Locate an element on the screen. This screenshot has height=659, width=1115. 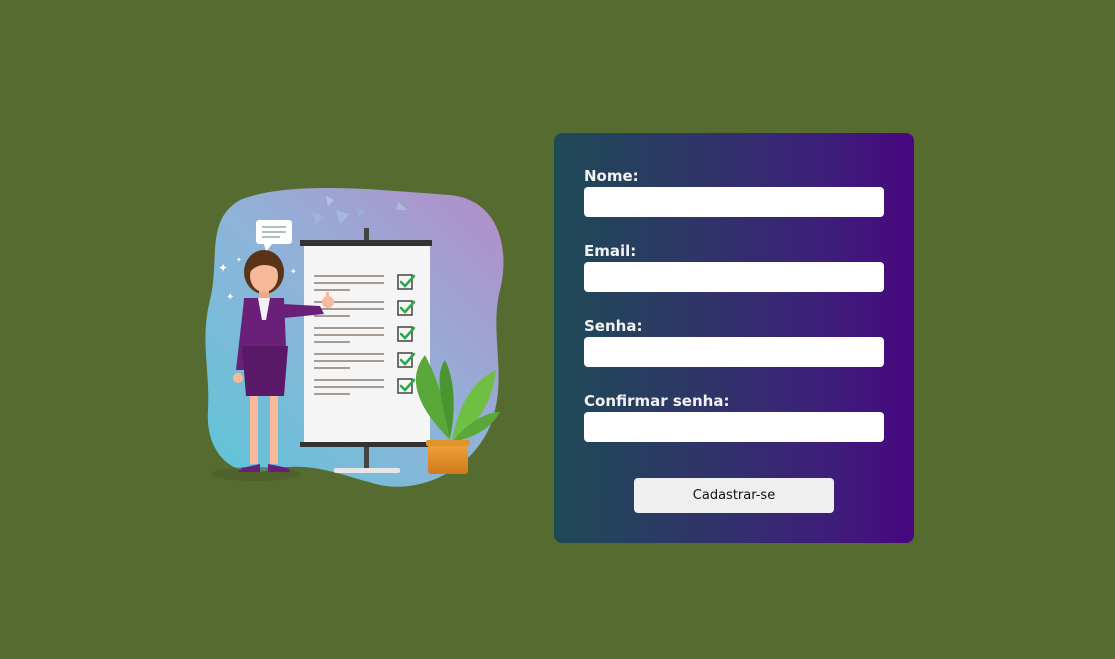
signup-button: Cadastrar-se is located at coordinates (734, 495).